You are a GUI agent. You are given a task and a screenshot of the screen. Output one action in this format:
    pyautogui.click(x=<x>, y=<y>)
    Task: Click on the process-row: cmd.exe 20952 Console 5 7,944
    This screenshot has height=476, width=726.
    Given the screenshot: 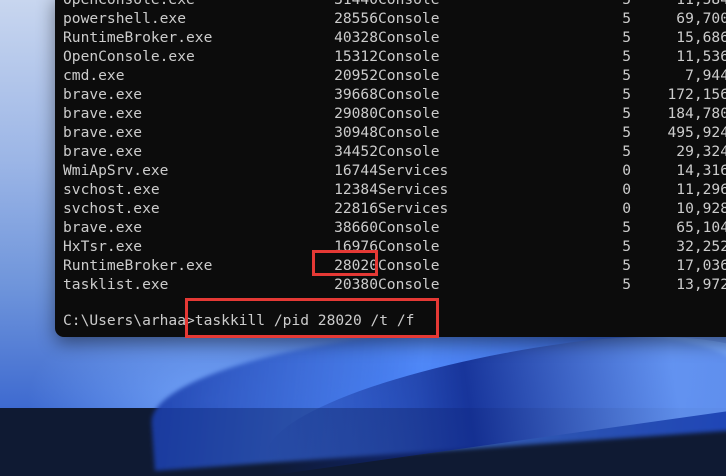 What is the action you would take?
    pyautogui.click(x=390, y=75)
    